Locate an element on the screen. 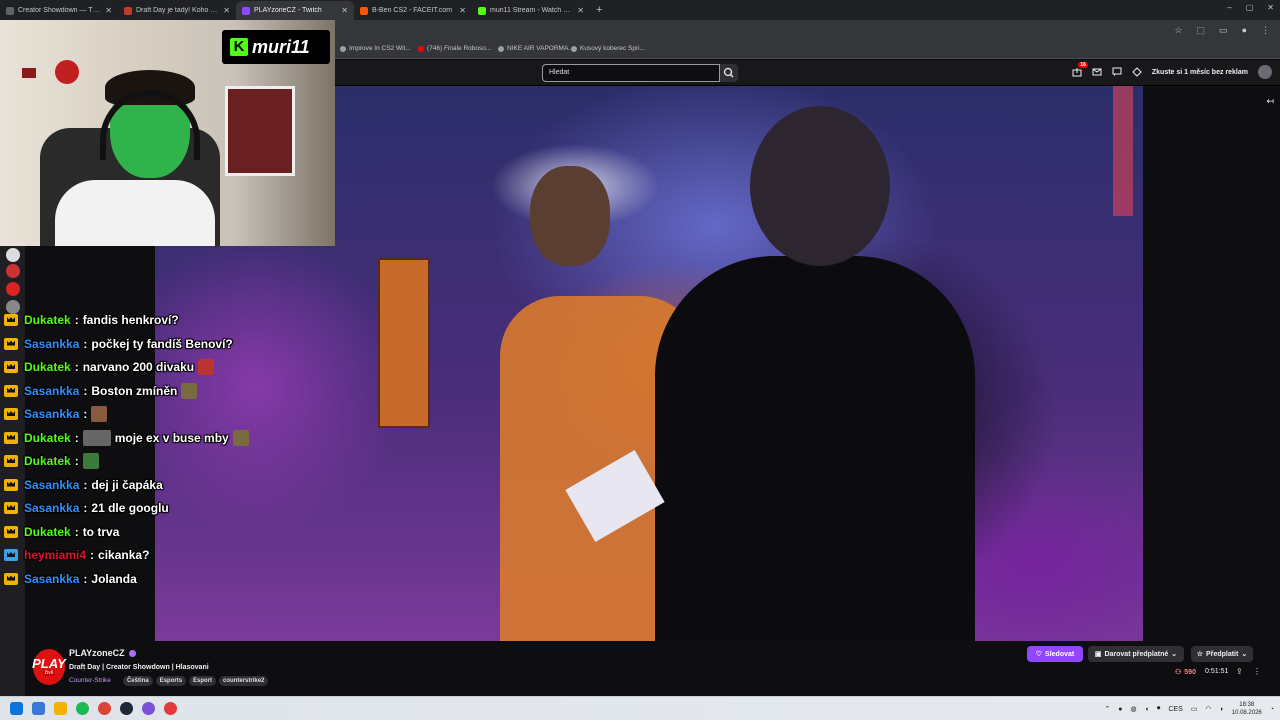  chat-message: Dukatek: to trva is located at coordinates (59, 532).